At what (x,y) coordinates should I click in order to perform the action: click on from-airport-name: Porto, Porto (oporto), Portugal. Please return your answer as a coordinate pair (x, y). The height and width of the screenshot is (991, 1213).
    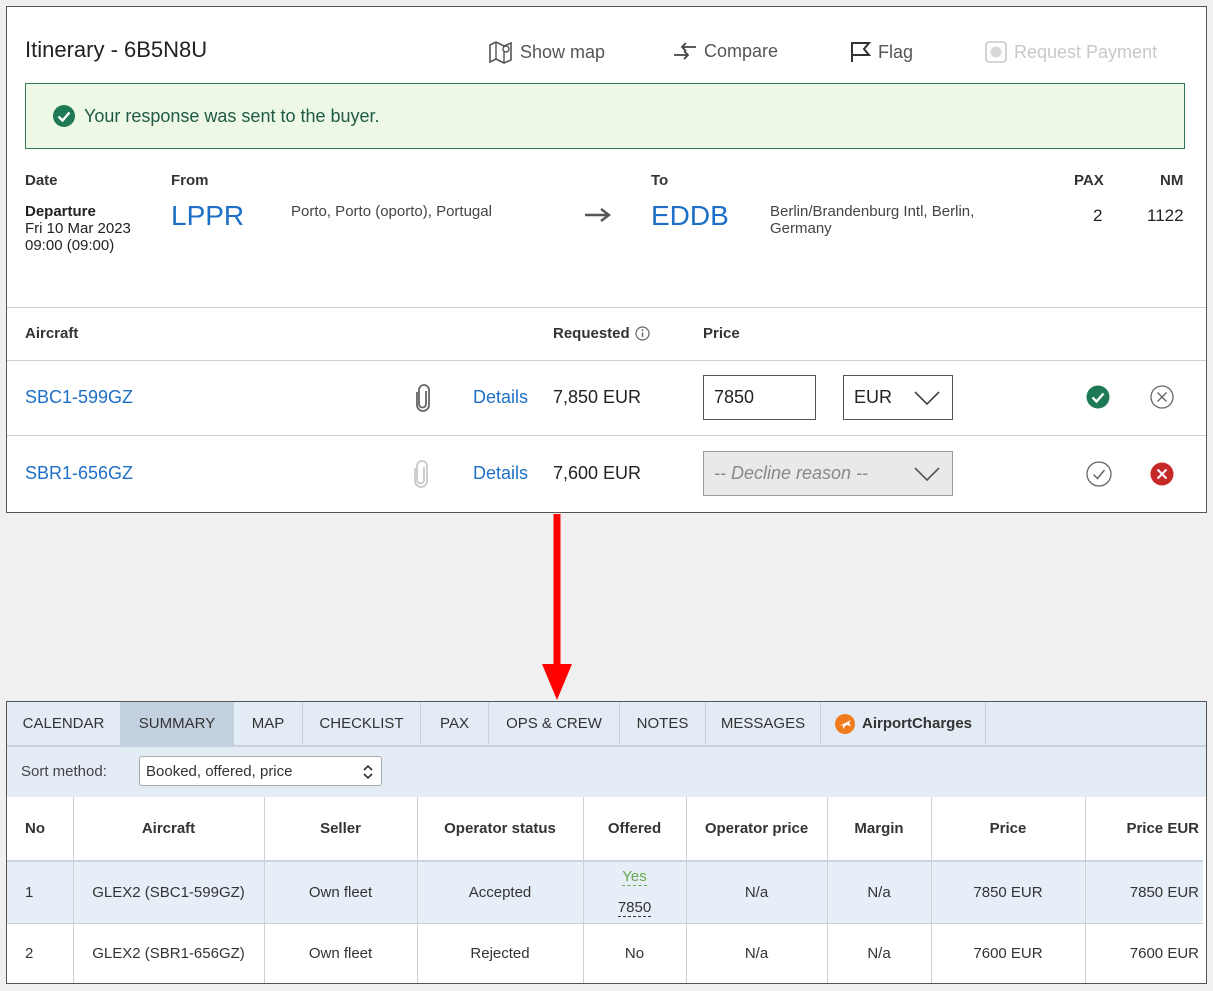
    Looking at the image, I should click on (391, 211).